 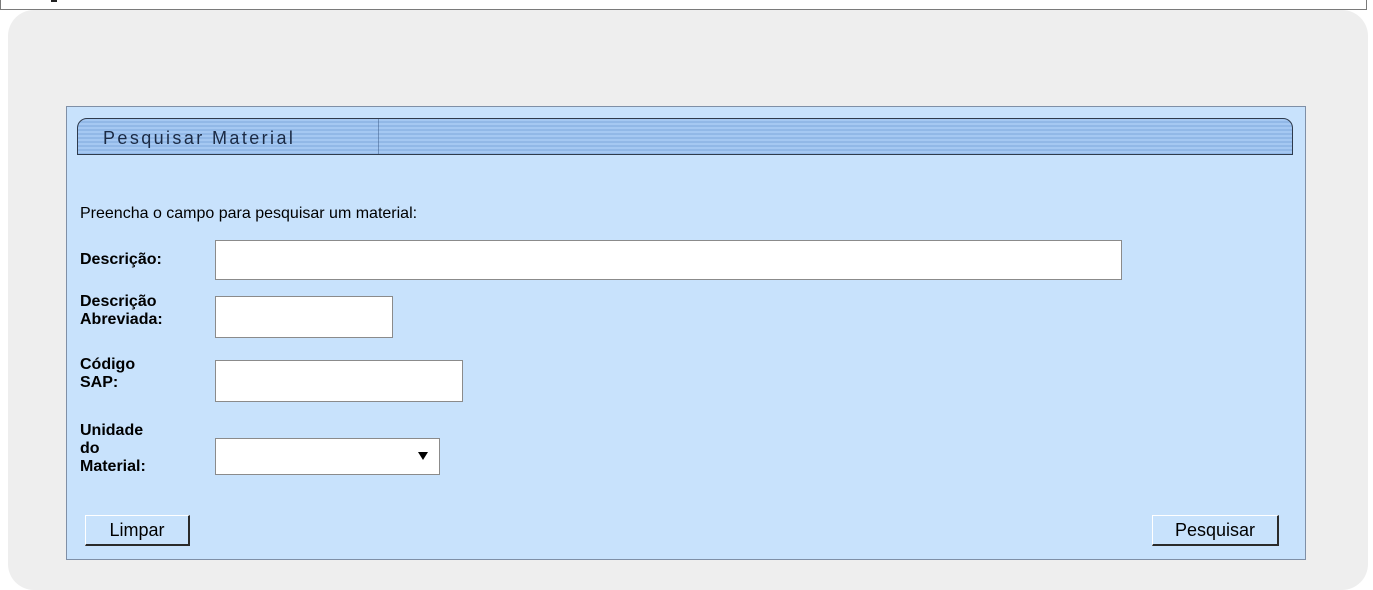 I want to click on descricao-label: Descrição:, so click(x=121, y=259).